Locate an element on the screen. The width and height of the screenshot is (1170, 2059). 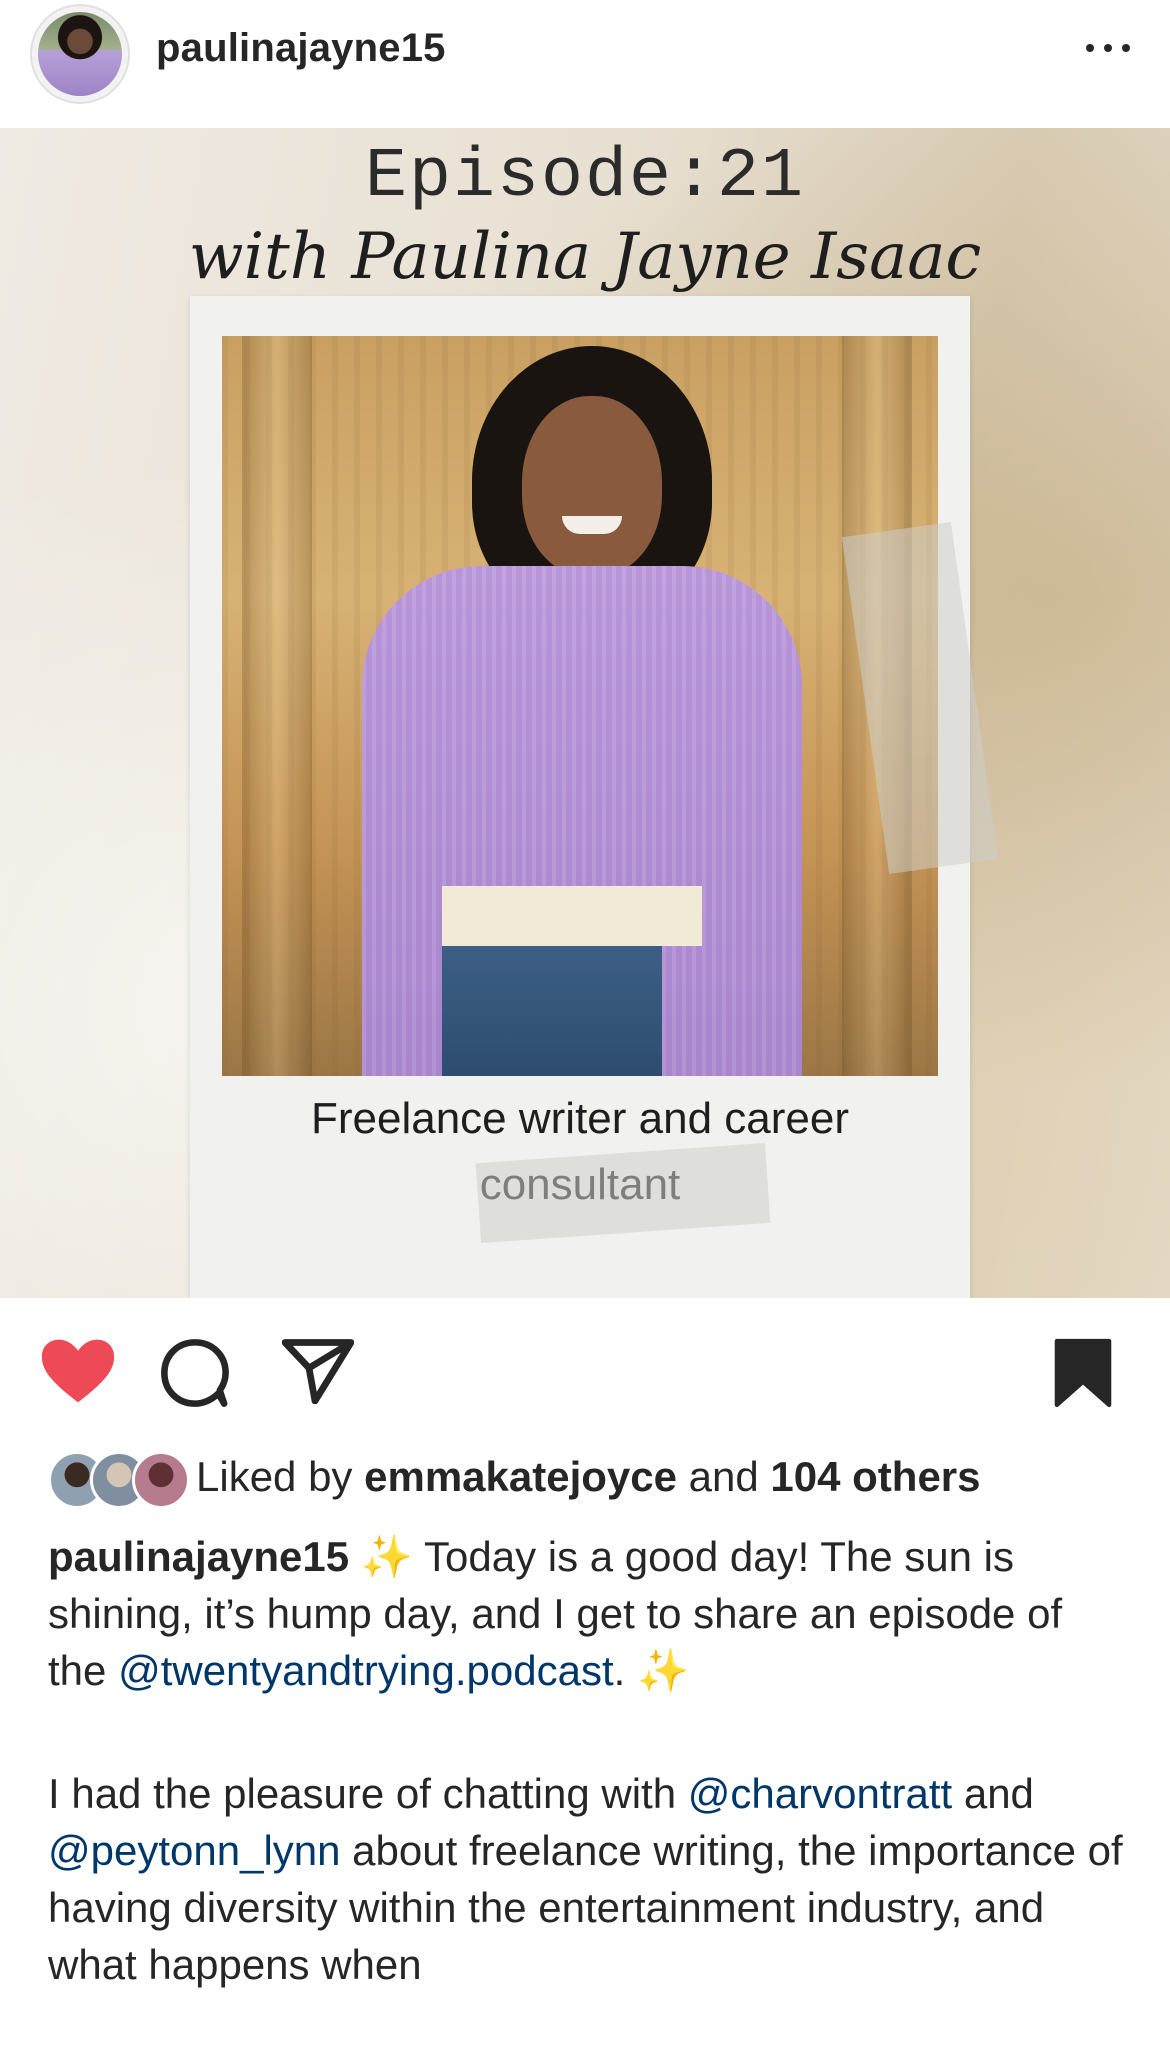
share-icon is located at coordinates (318, 1371).